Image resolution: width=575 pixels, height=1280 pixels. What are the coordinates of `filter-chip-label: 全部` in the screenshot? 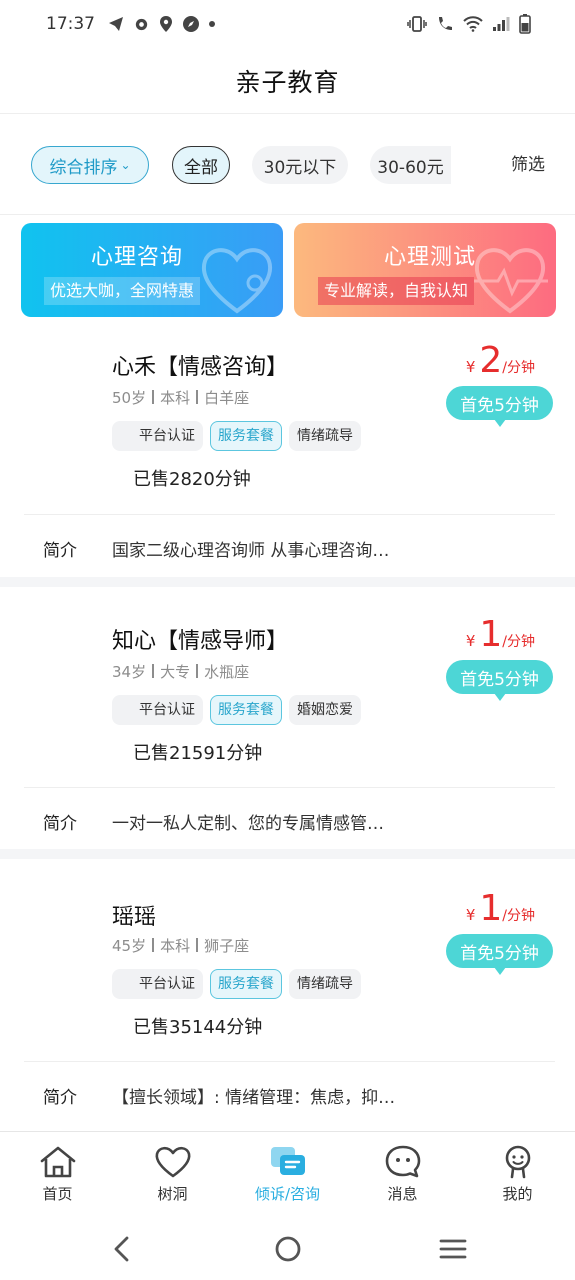 It's located at (201, 167).